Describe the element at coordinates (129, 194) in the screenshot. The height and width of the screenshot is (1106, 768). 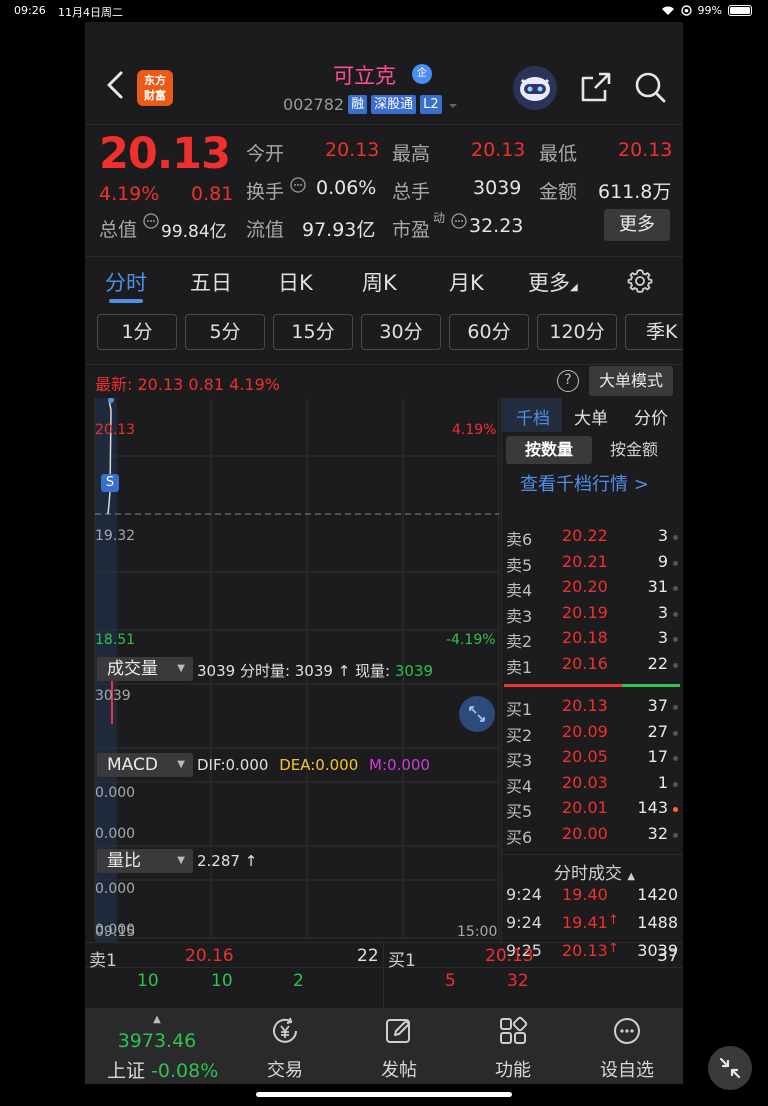
I see `change-percent: 4.19%` at that location.